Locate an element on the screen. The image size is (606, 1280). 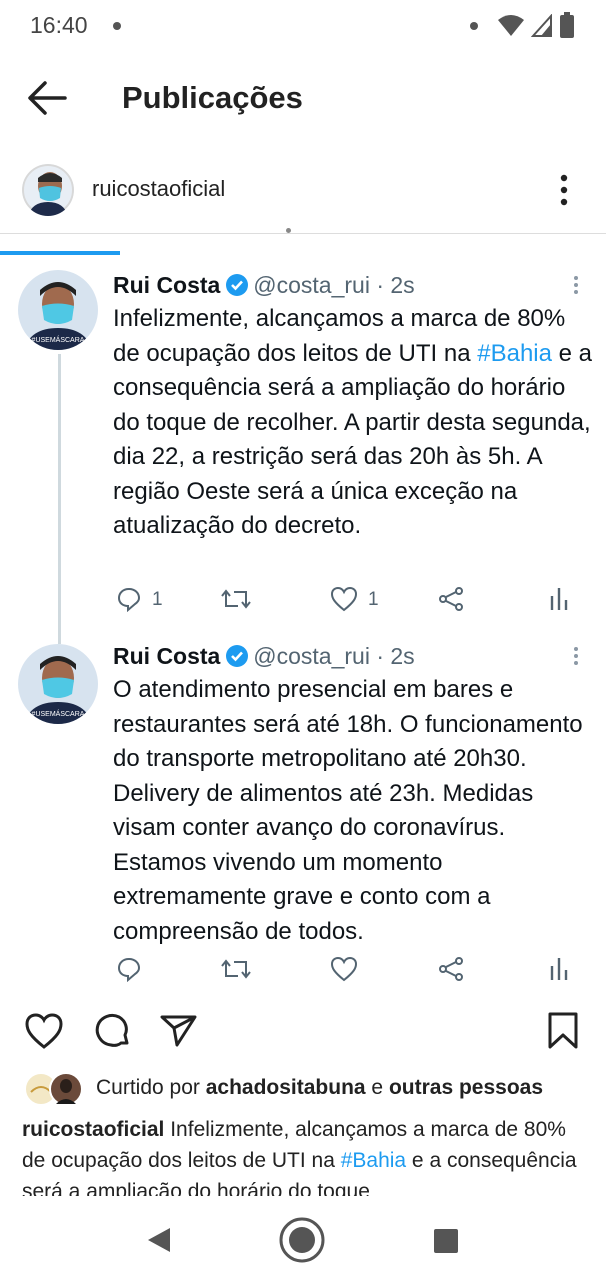
bookmark-icon is located at coordinates (563, 1031).